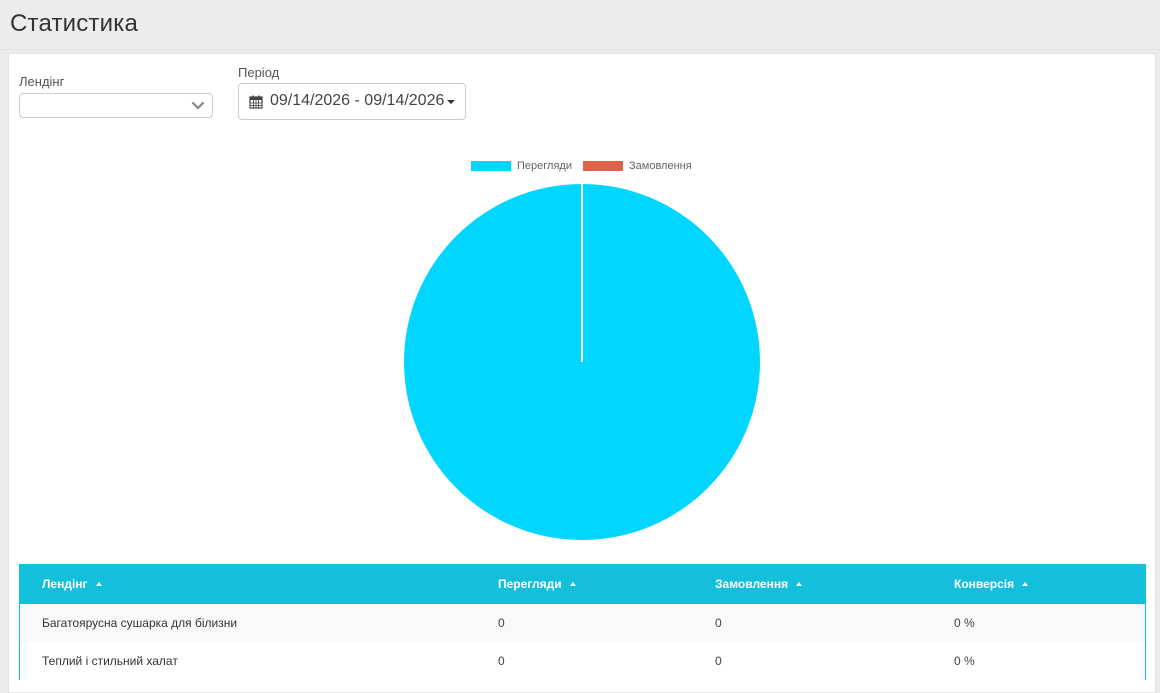  I want to click on table-header: Лендінг Перегляди Замовлення Конверсія, so click(582, 584).